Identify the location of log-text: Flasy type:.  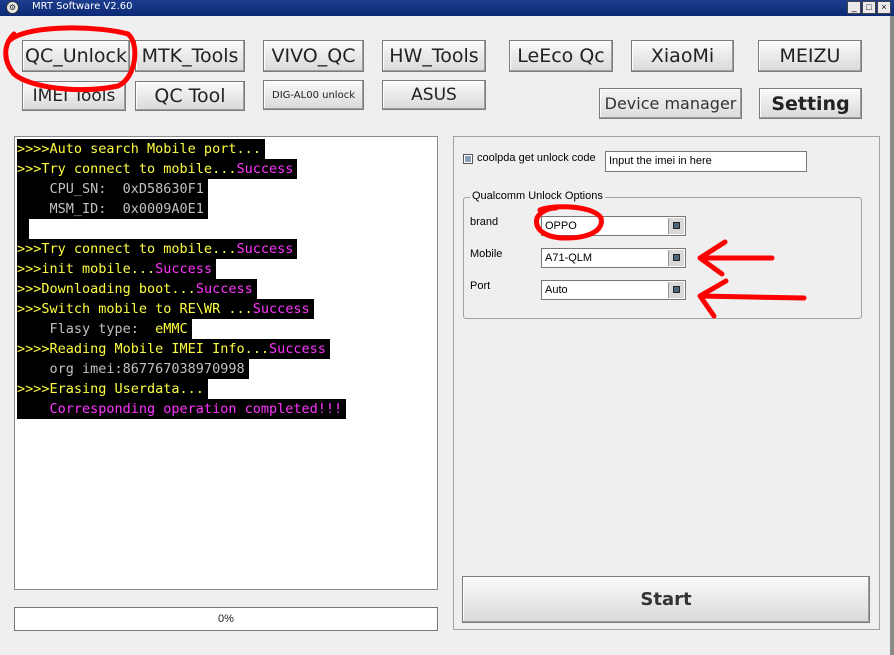
(86, 329).